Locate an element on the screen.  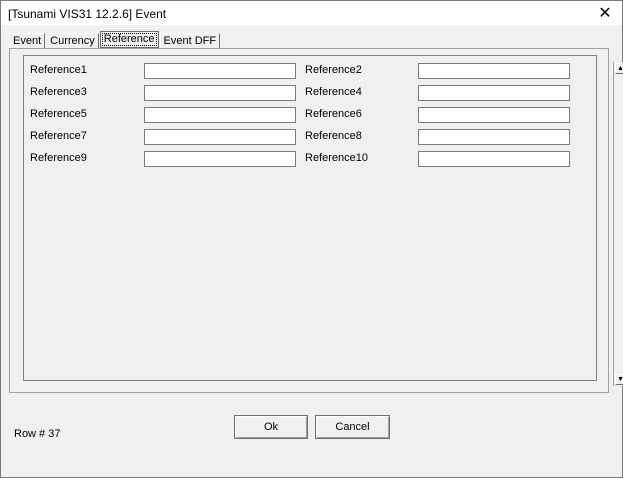
cancel-button: Cancel is located at coordinates (352, 427).